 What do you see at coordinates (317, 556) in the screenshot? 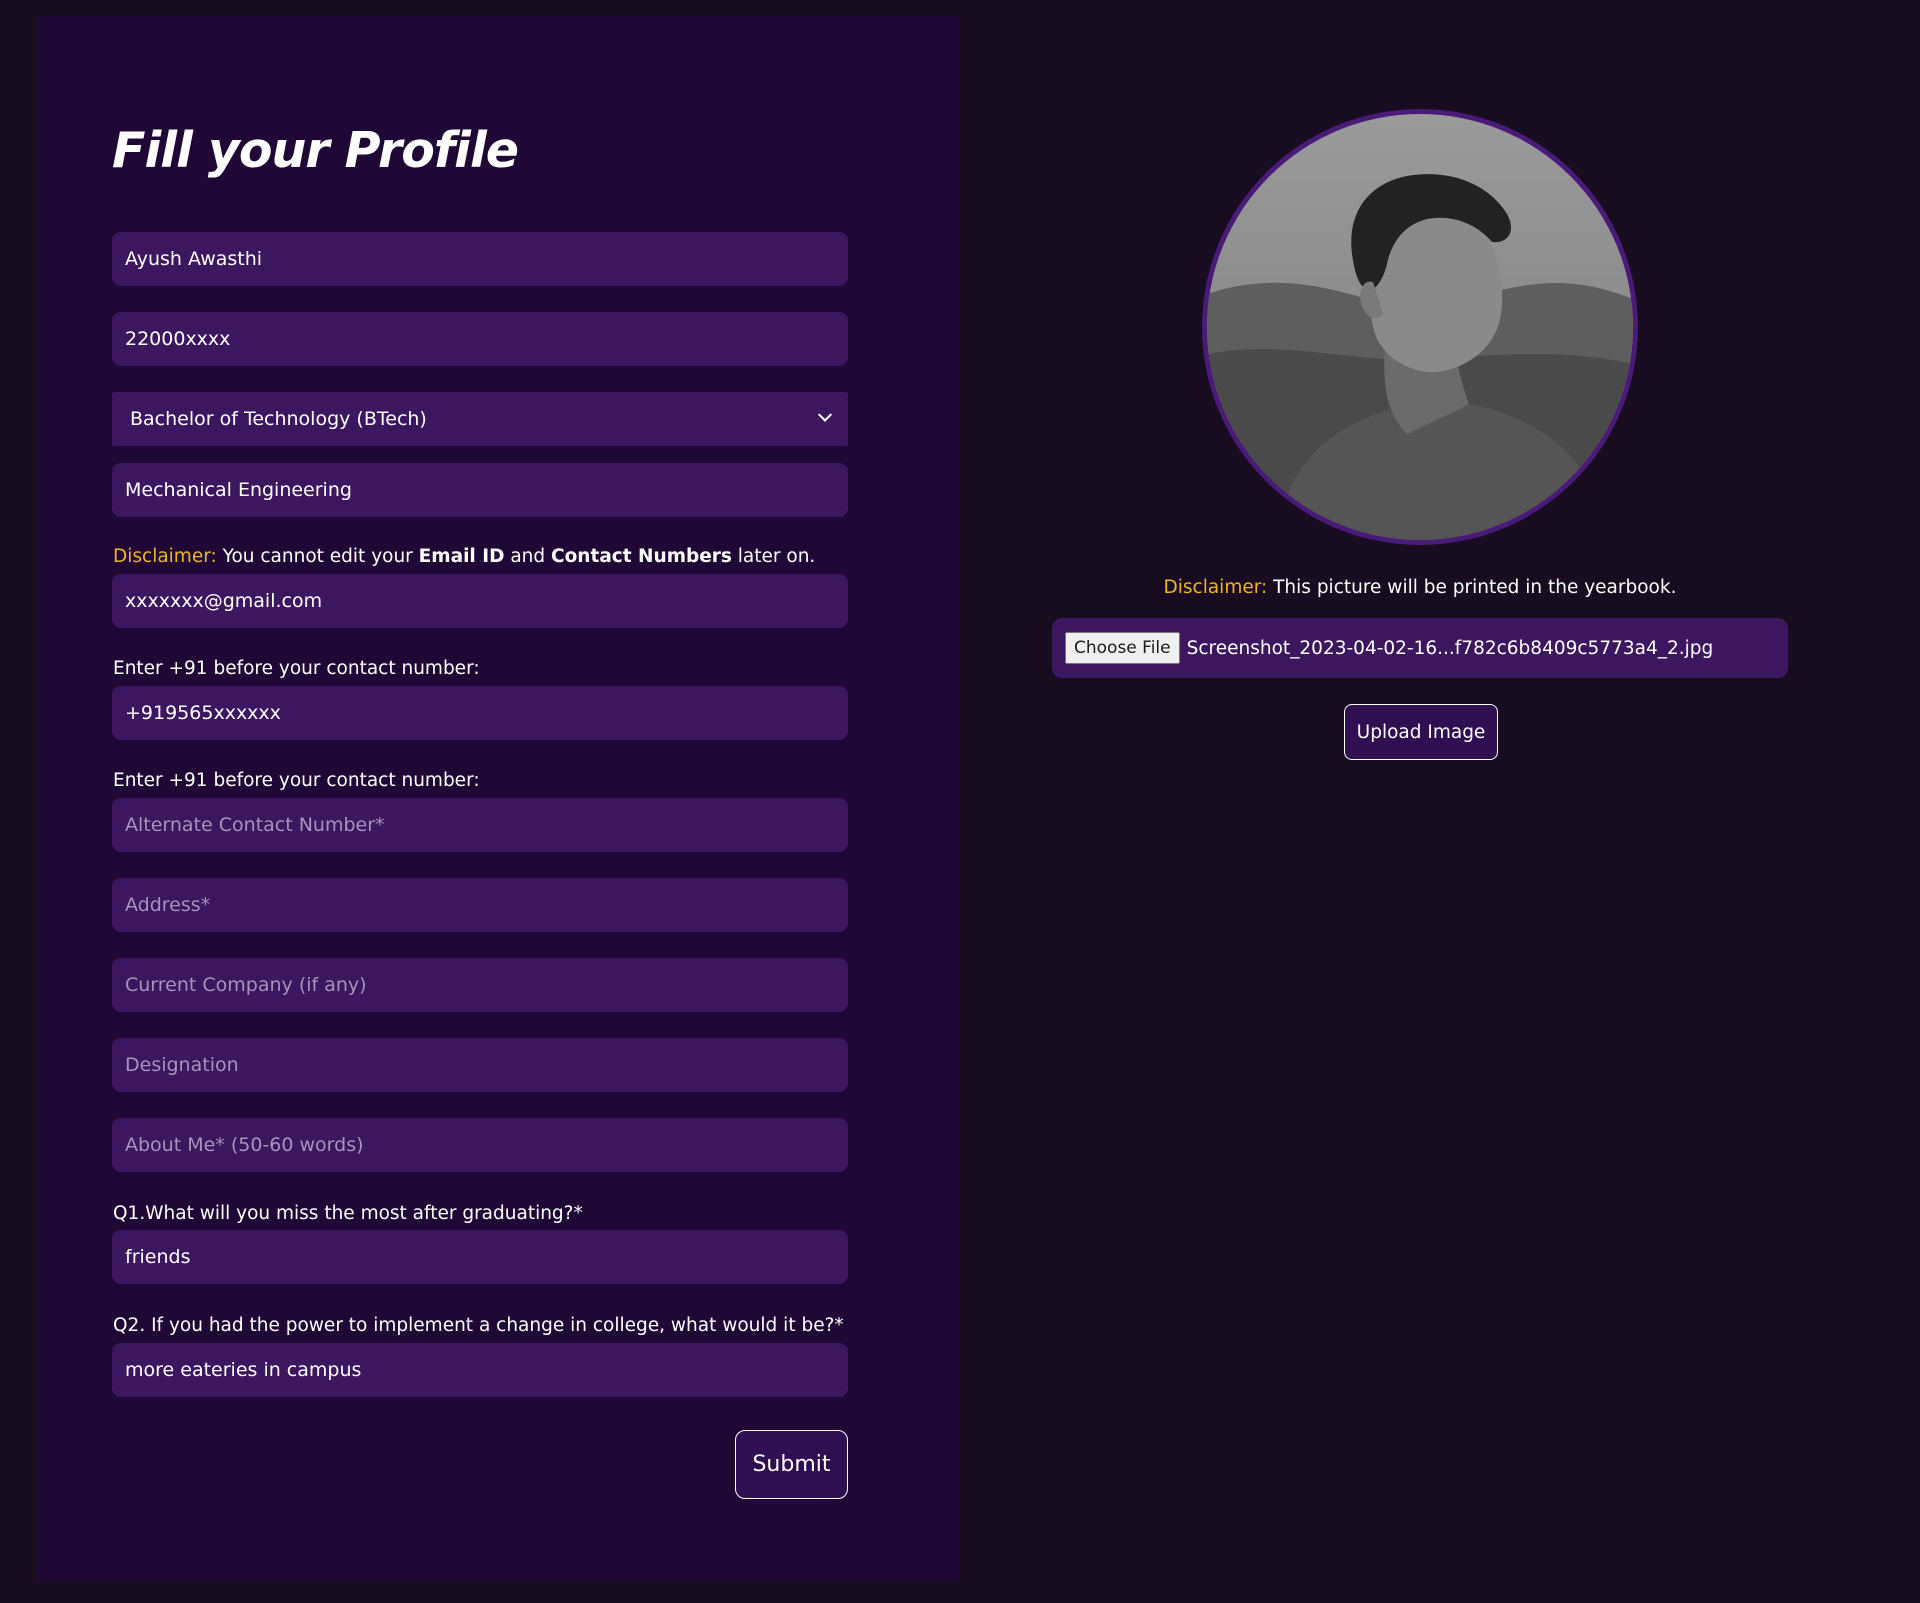
I see `disclaimer-text: You cannot edit your` at bounding box center [317, 556].